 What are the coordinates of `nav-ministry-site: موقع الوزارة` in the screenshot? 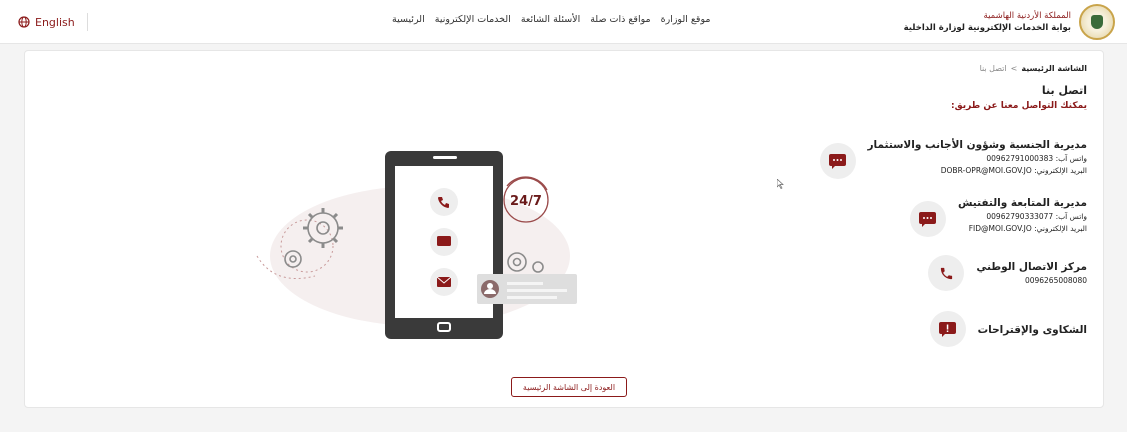 It's located at (686, 19).